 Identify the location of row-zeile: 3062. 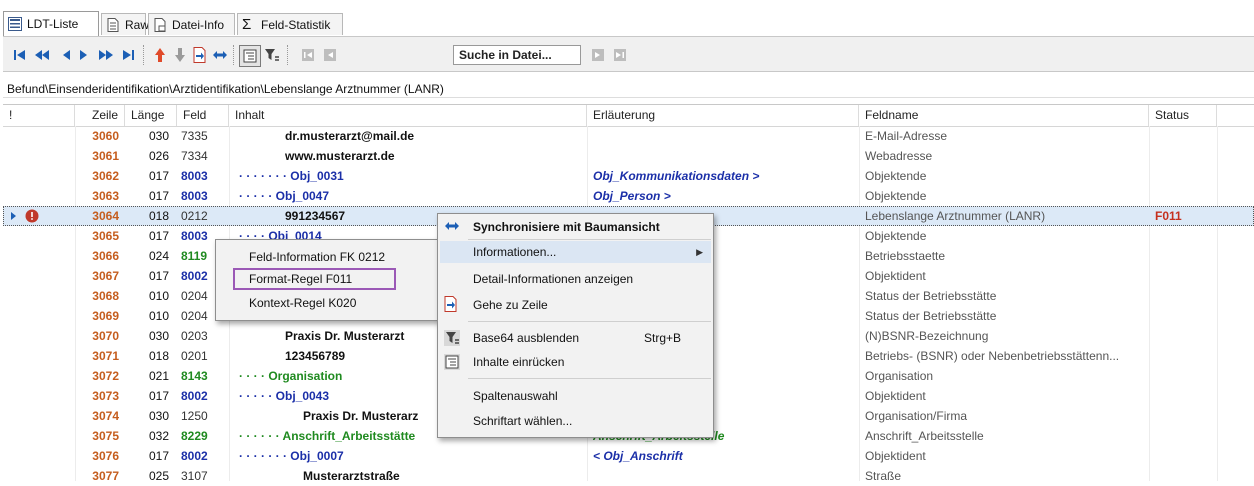
(105, 176).